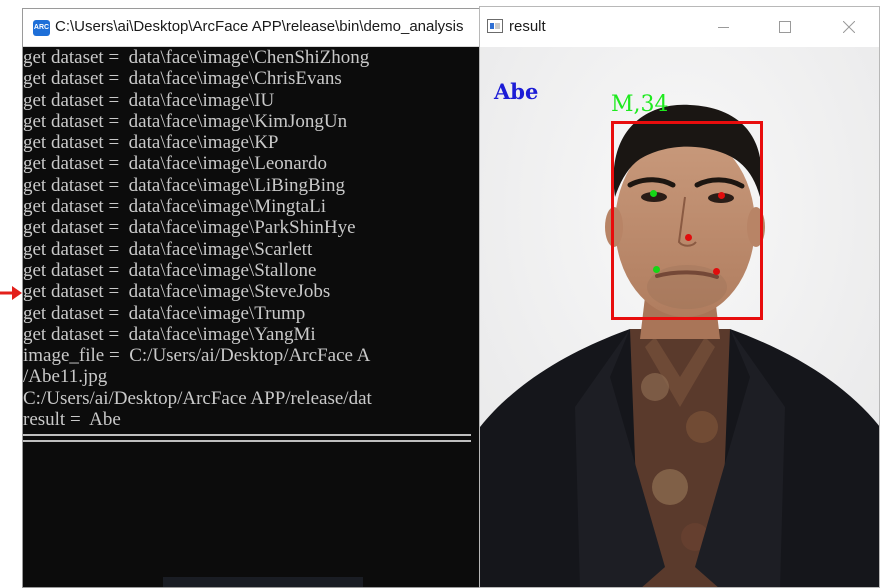 This screenshot has height=588, width=884. I want to click on minimize-icon, so click(723, 27).